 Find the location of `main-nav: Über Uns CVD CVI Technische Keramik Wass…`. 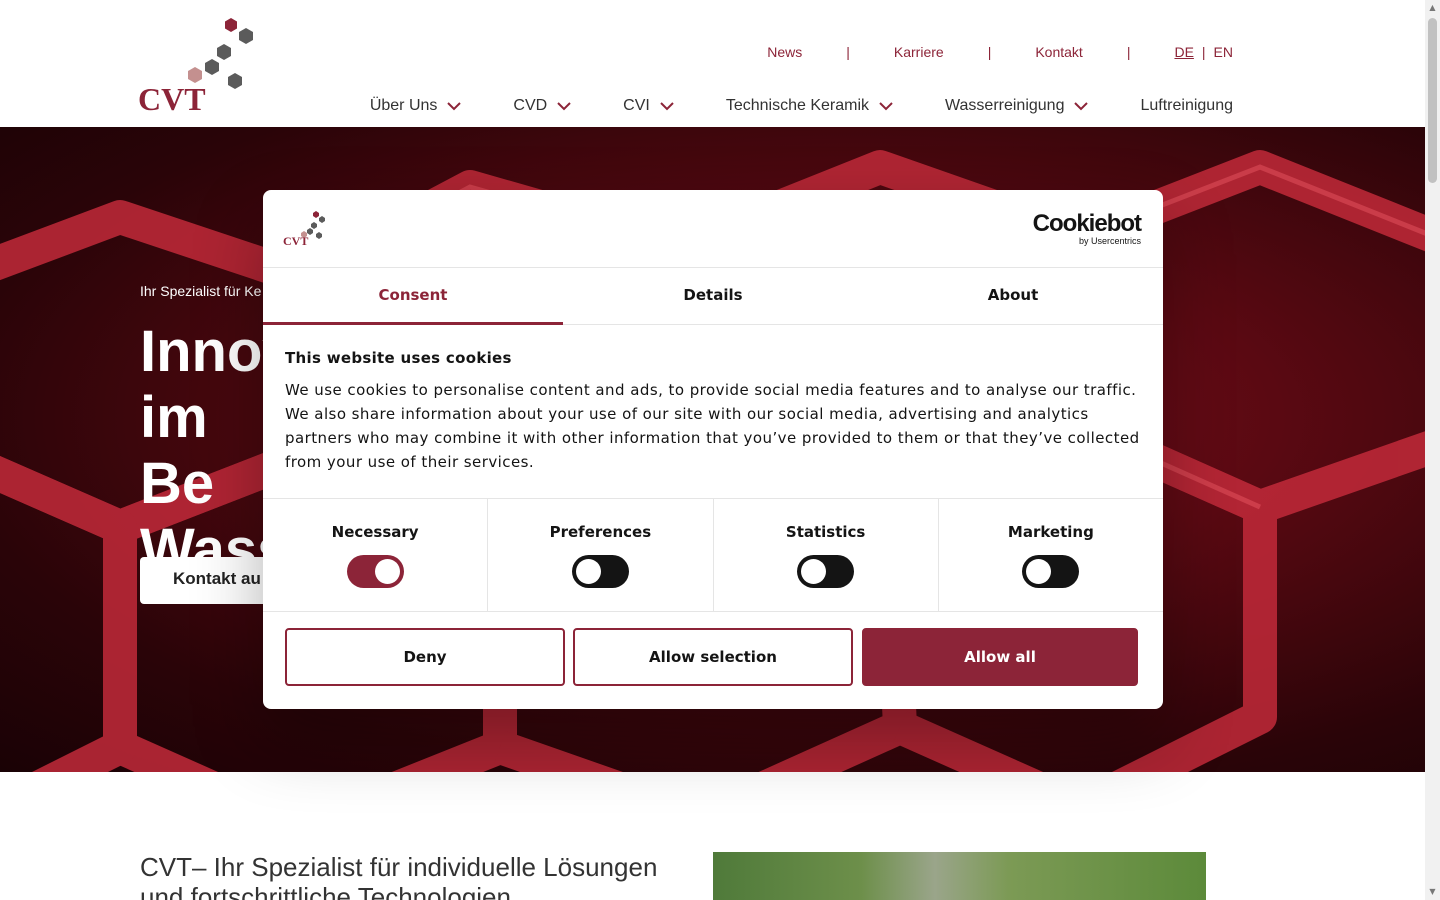

main-nav: Über Uns CVD CVI Technische Keramik Wass… is located at coordinates (801, 106).